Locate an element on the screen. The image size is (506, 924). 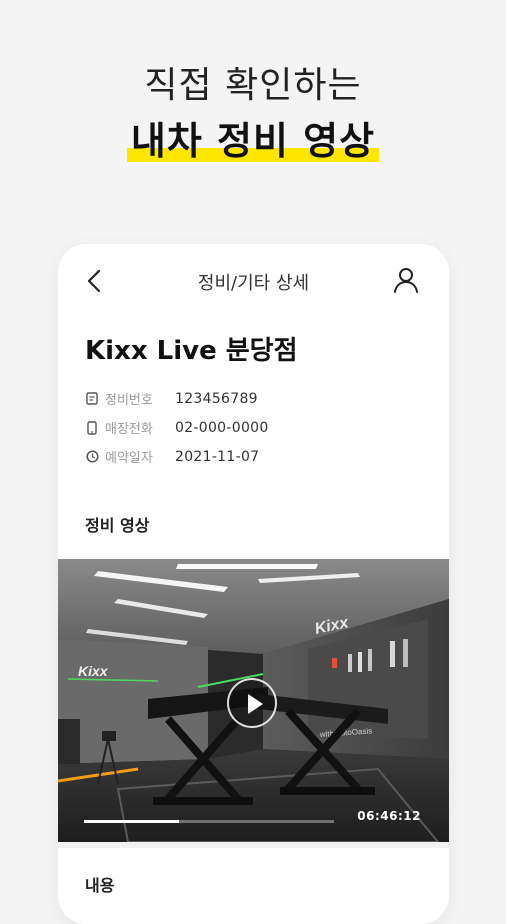
page-title: 정비/기타 상세 is located at coordinates (253, 283).